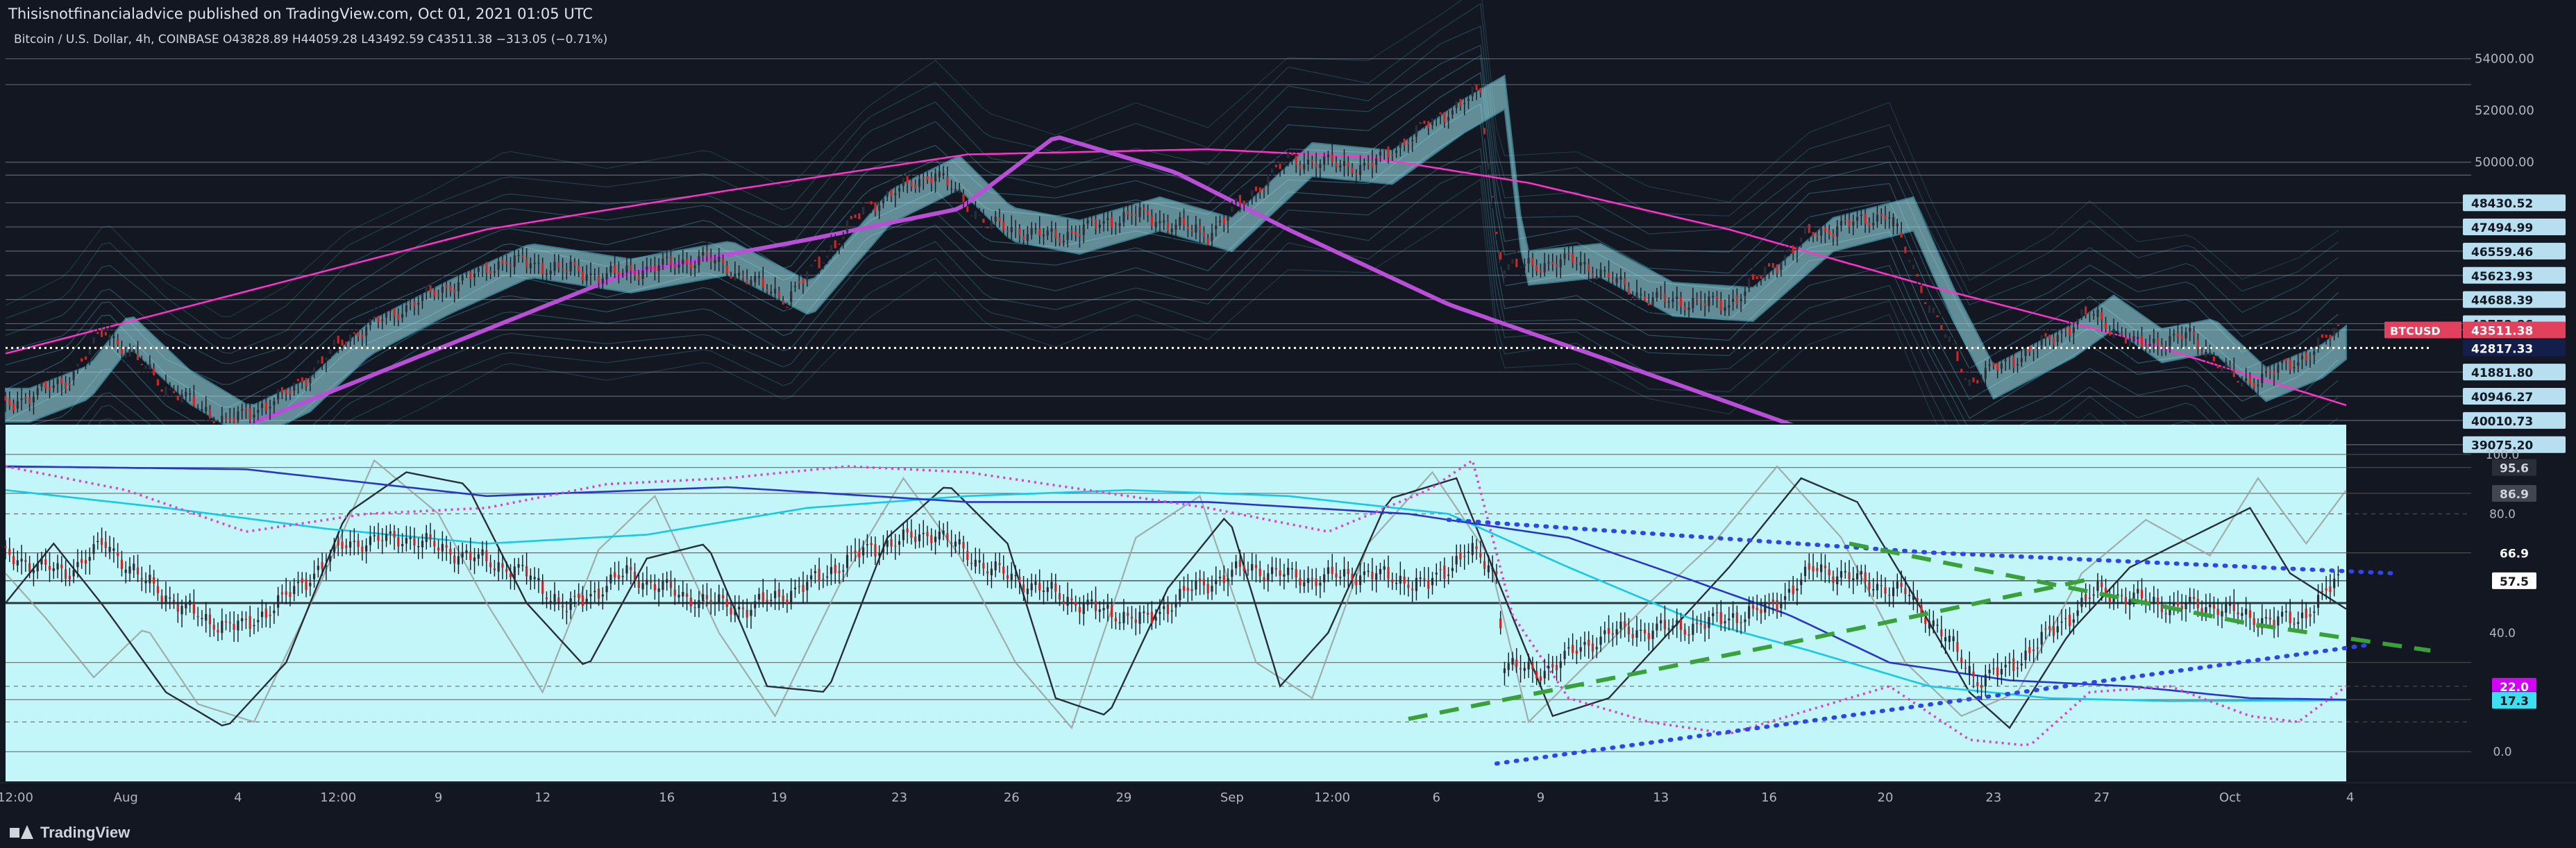  What do you see at coordinates (2502, 634) in the screenshot?
I see `osc-tick-label: 40.0` at bounding box center [2502, 634].